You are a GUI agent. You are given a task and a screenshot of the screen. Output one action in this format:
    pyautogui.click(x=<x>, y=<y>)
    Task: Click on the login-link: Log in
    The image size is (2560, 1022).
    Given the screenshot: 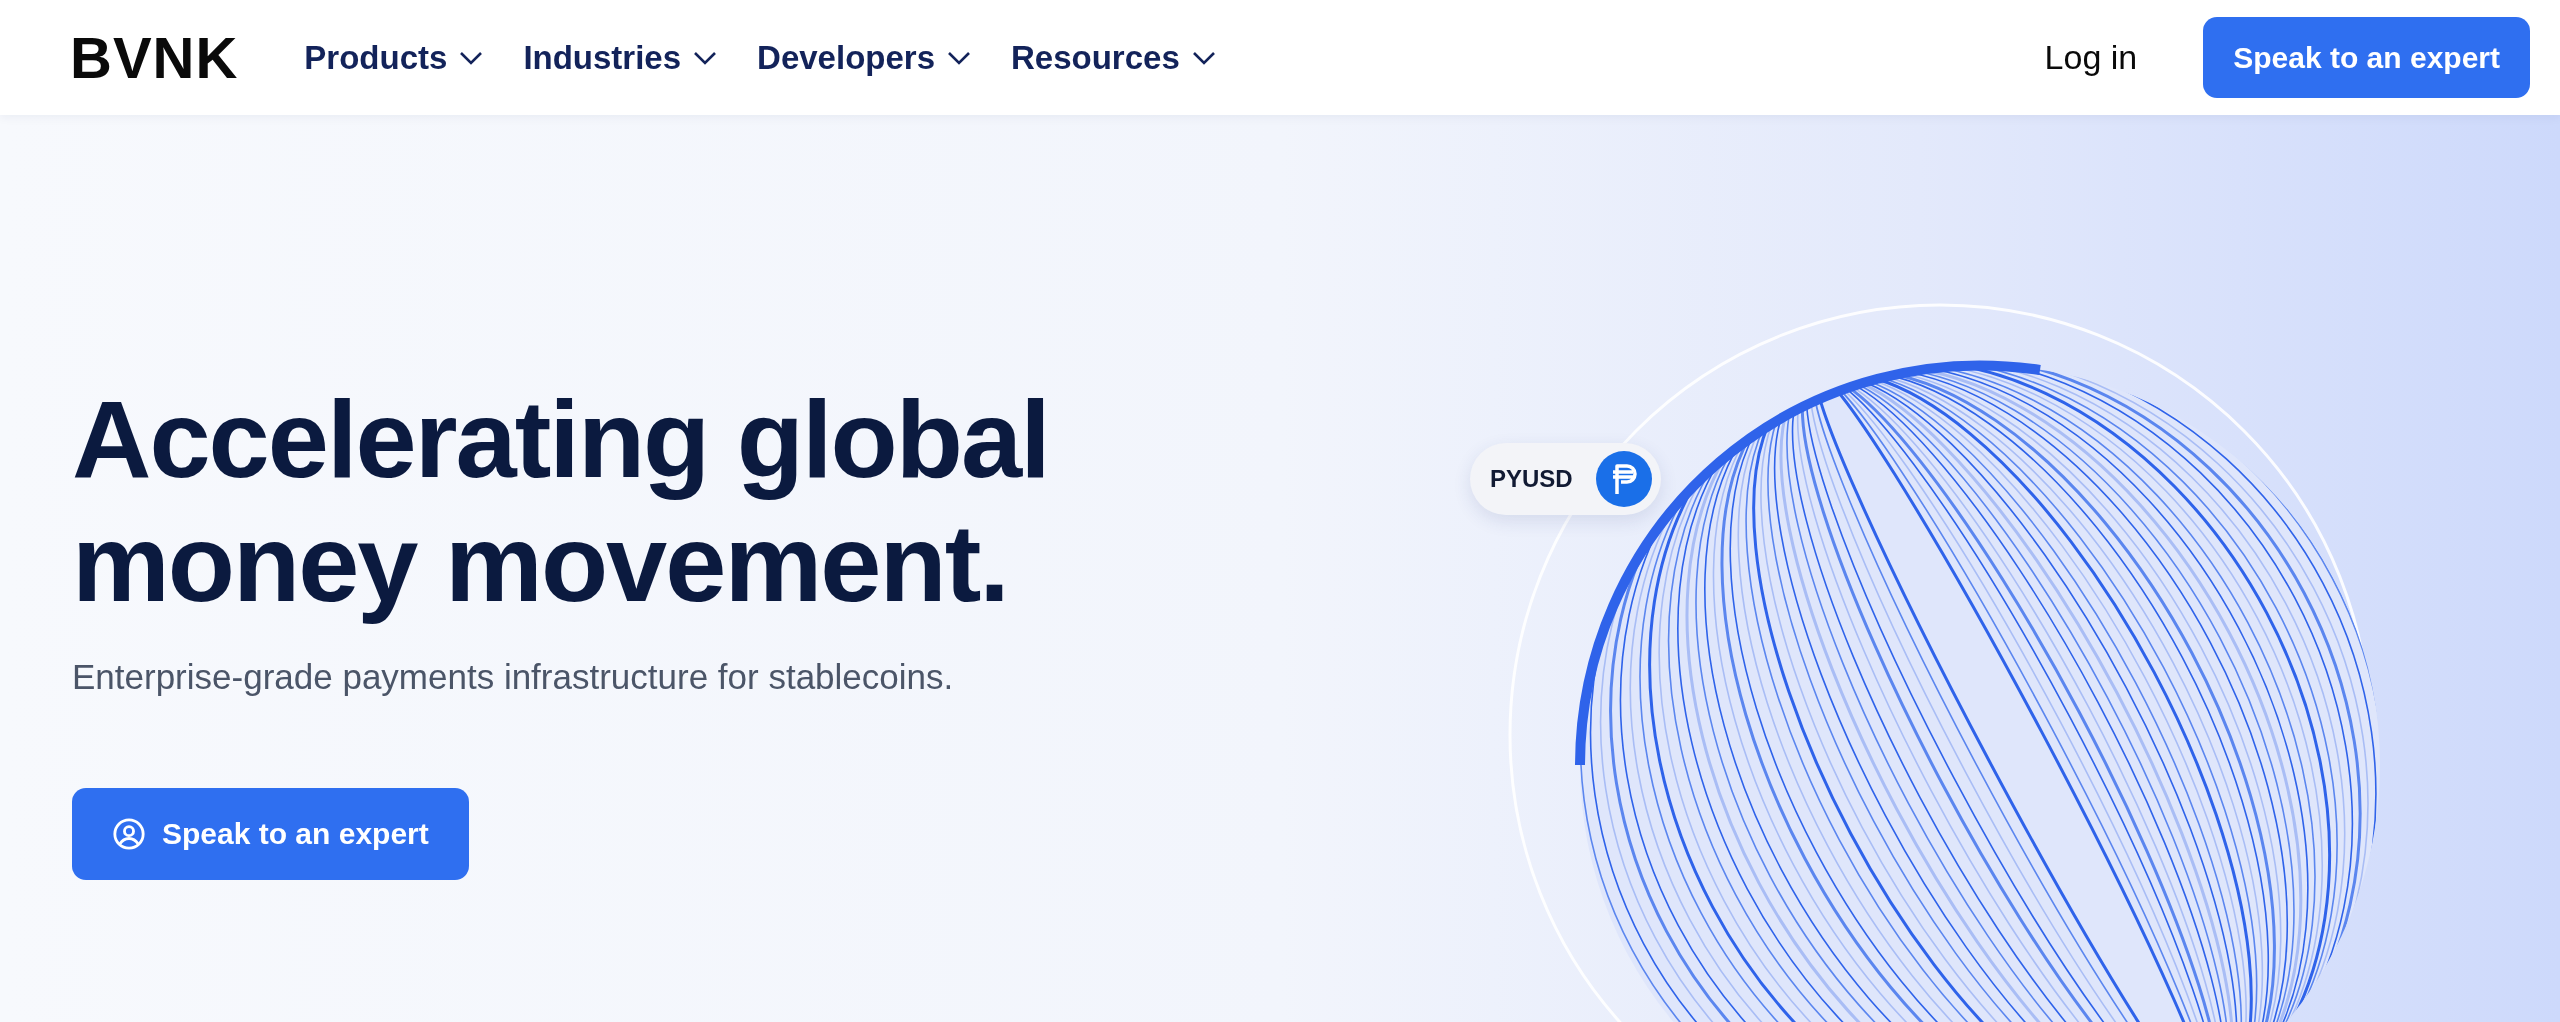 What is the action you would take?
    pyautogui.click(x=2091, y=57)
    